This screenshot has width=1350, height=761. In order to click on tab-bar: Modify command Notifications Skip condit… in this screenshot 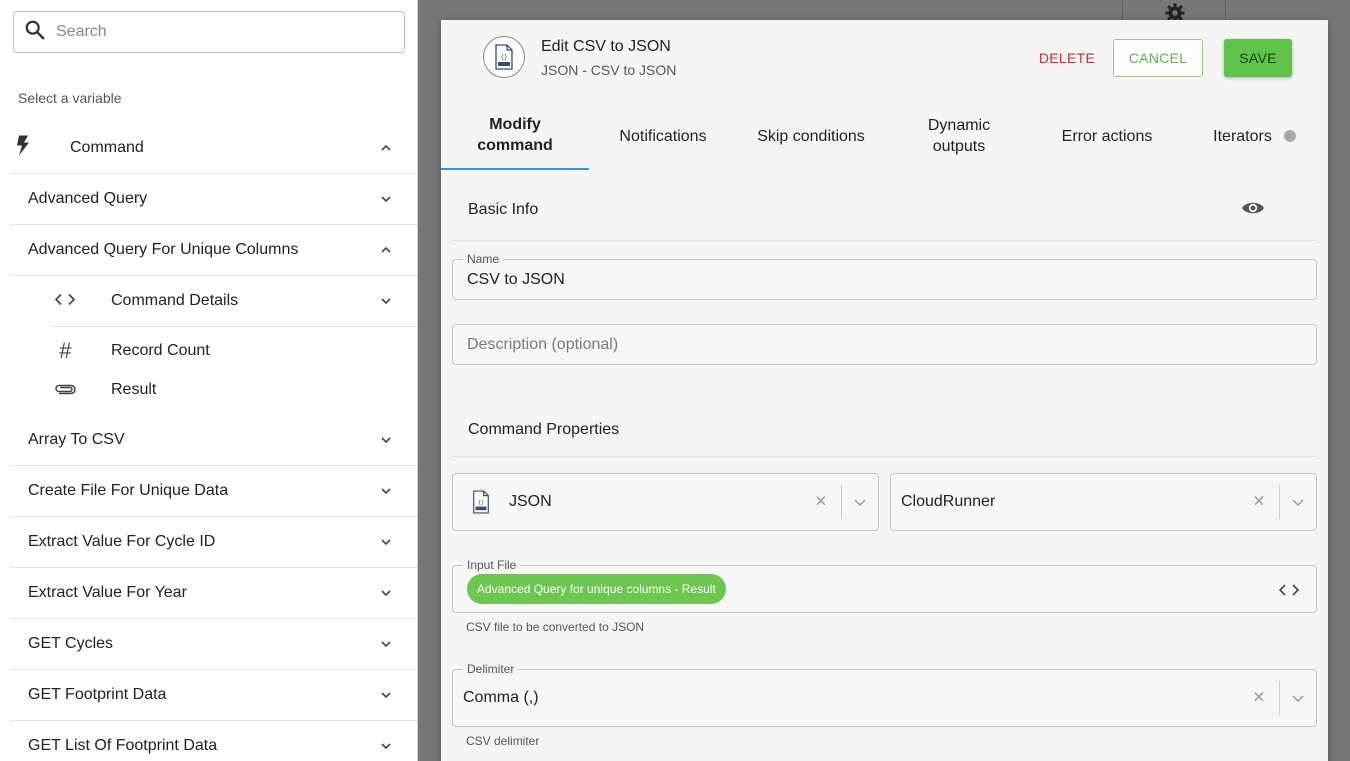, I will do `click(884, 136)`.